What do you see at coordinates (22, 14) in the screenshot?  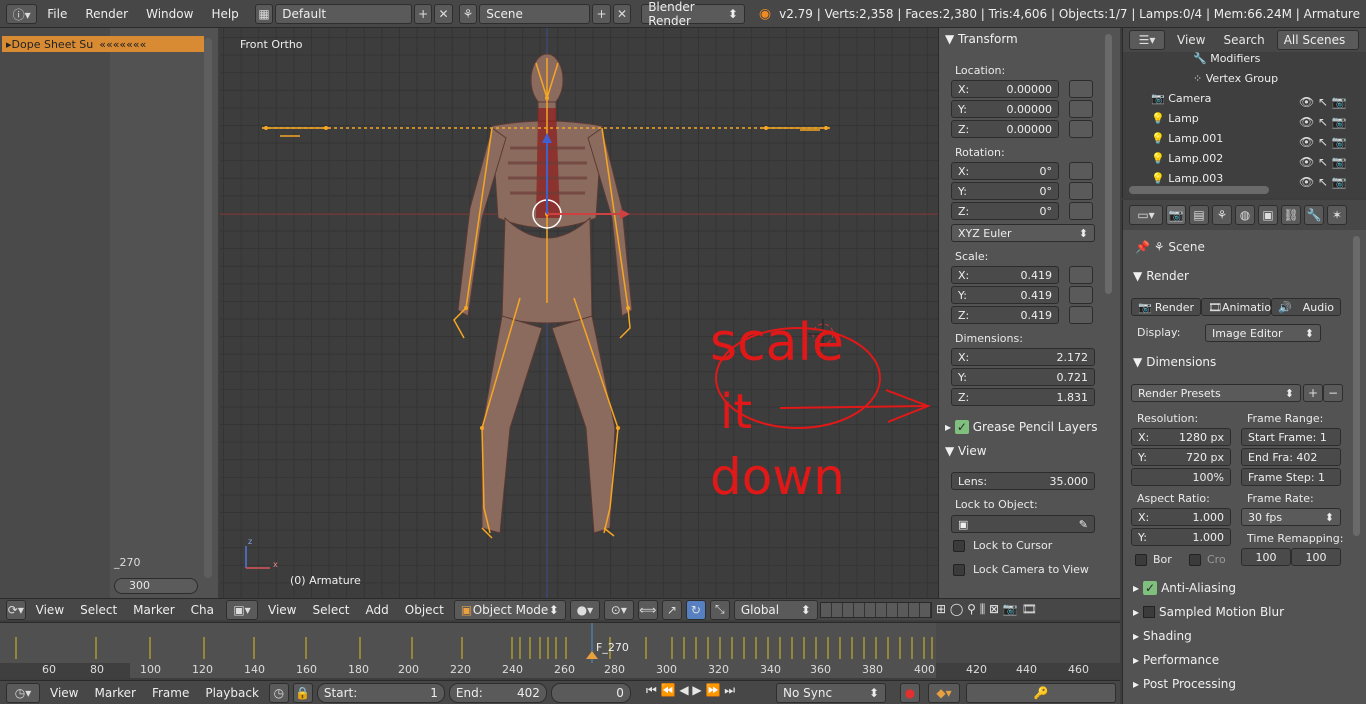 I see `info-icon: ⓘ▾` at bounding box center [22, 14].